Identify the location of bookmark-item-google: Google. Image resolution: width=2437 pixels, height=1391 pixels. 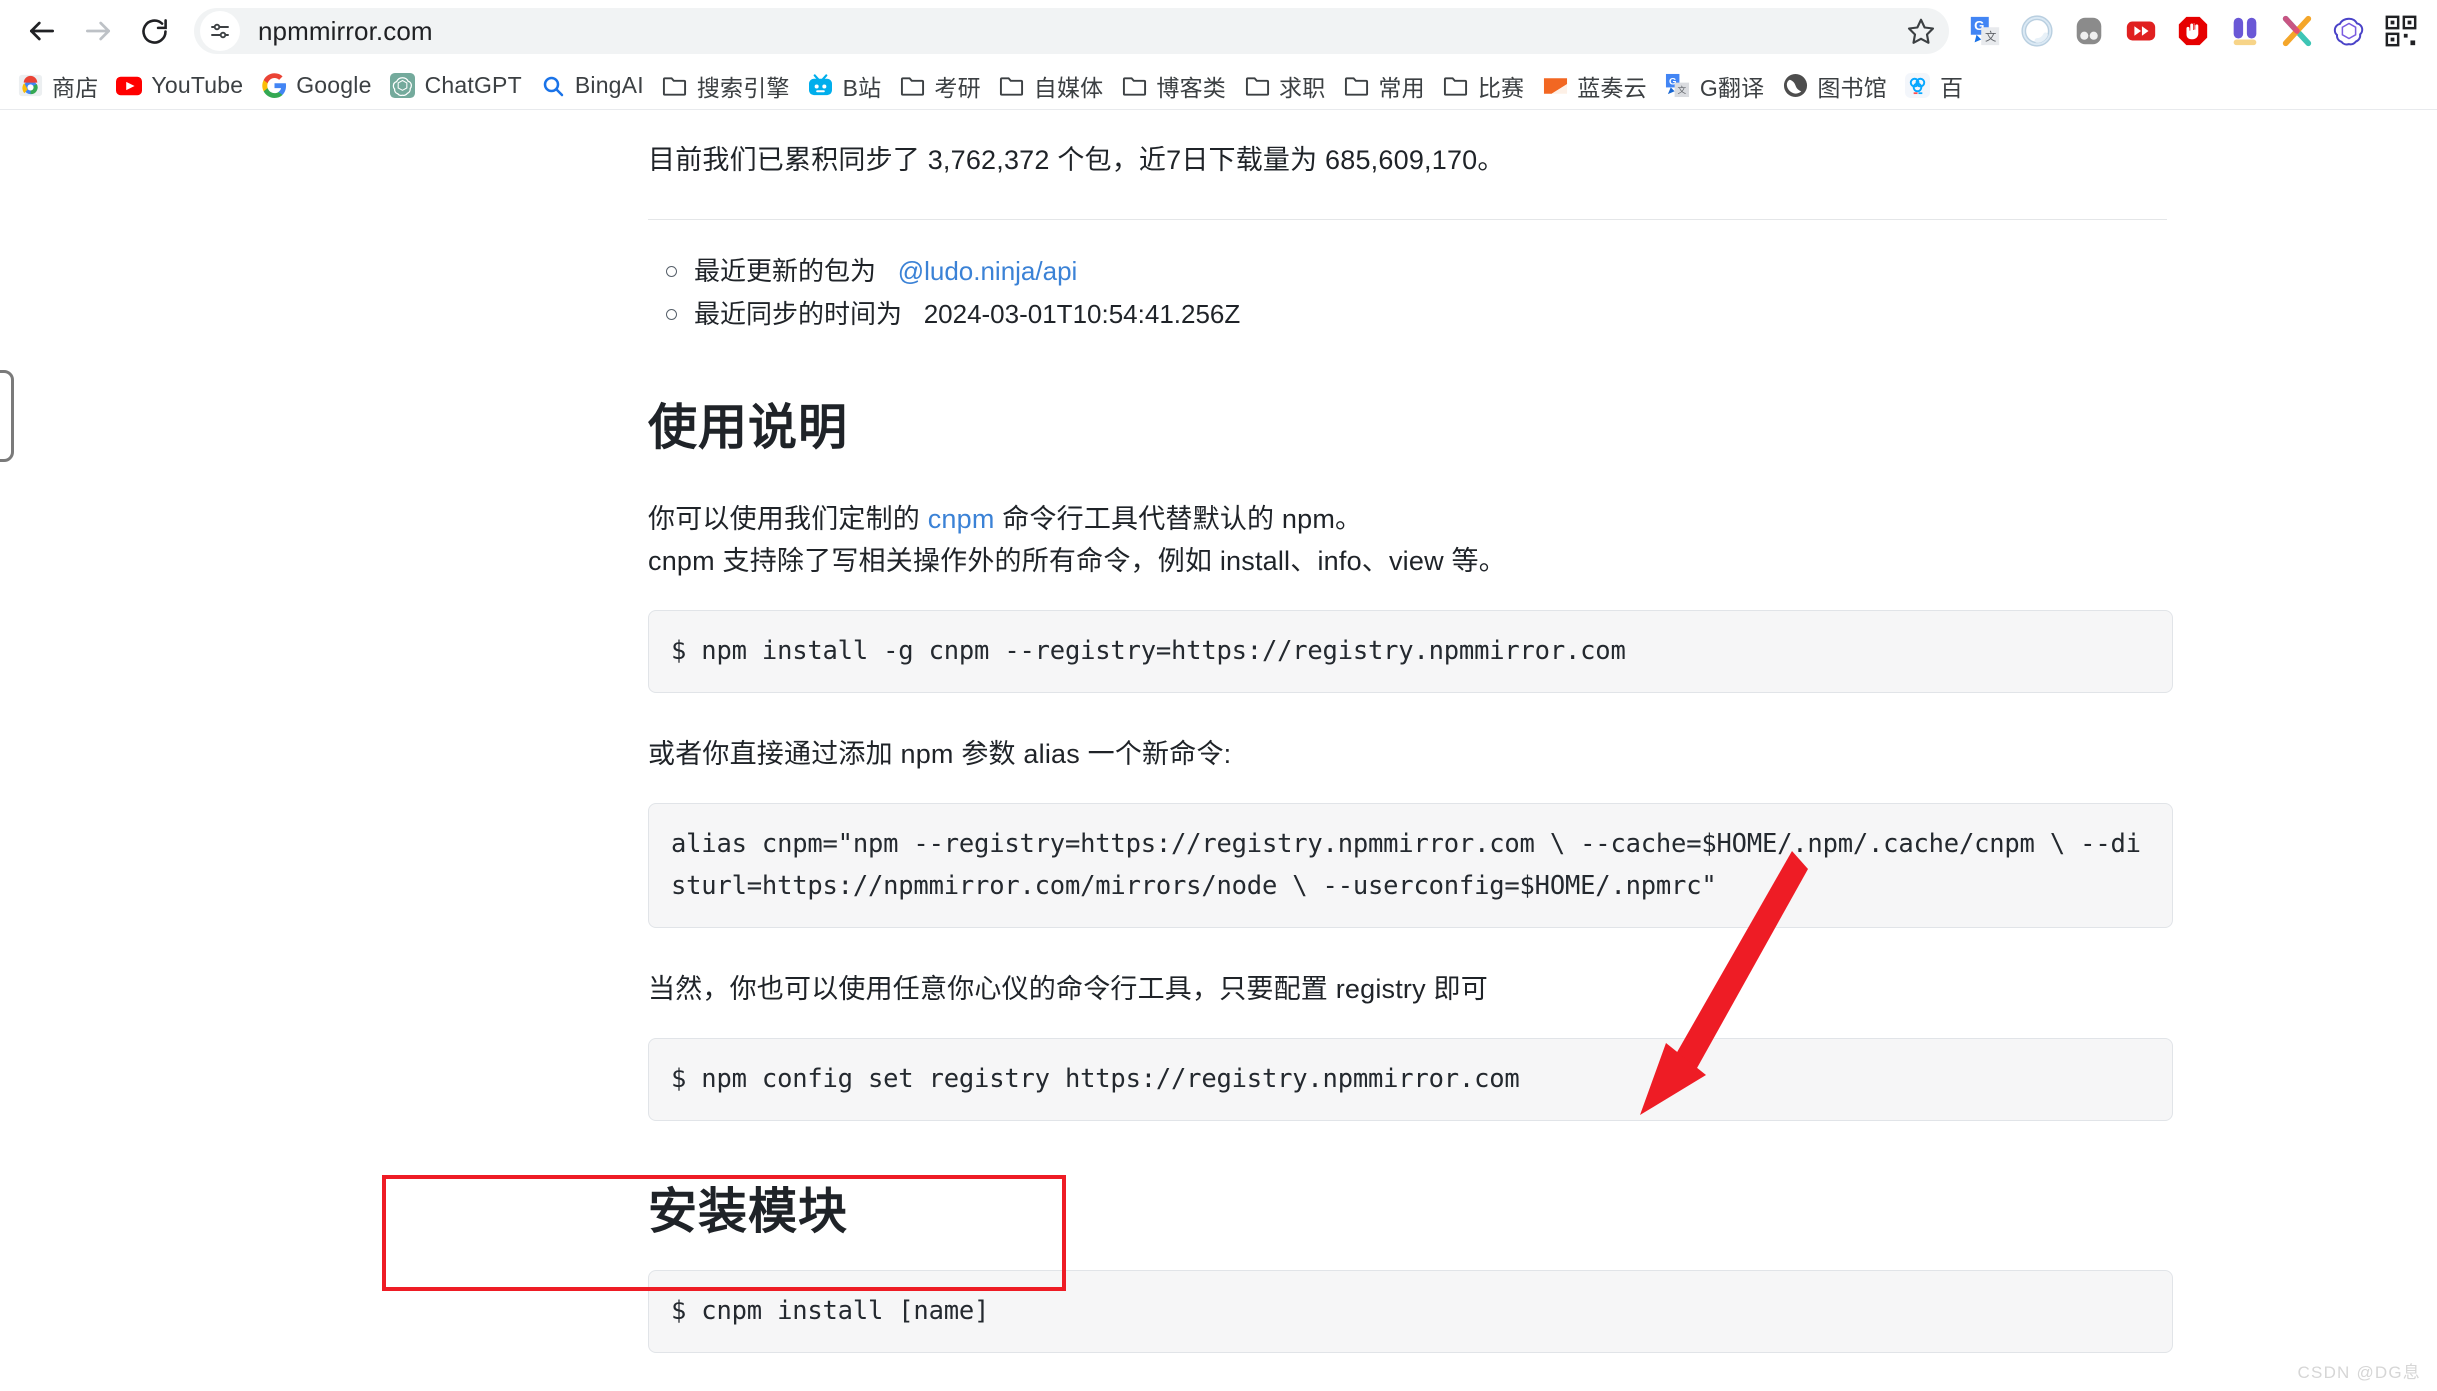
(316, 86).